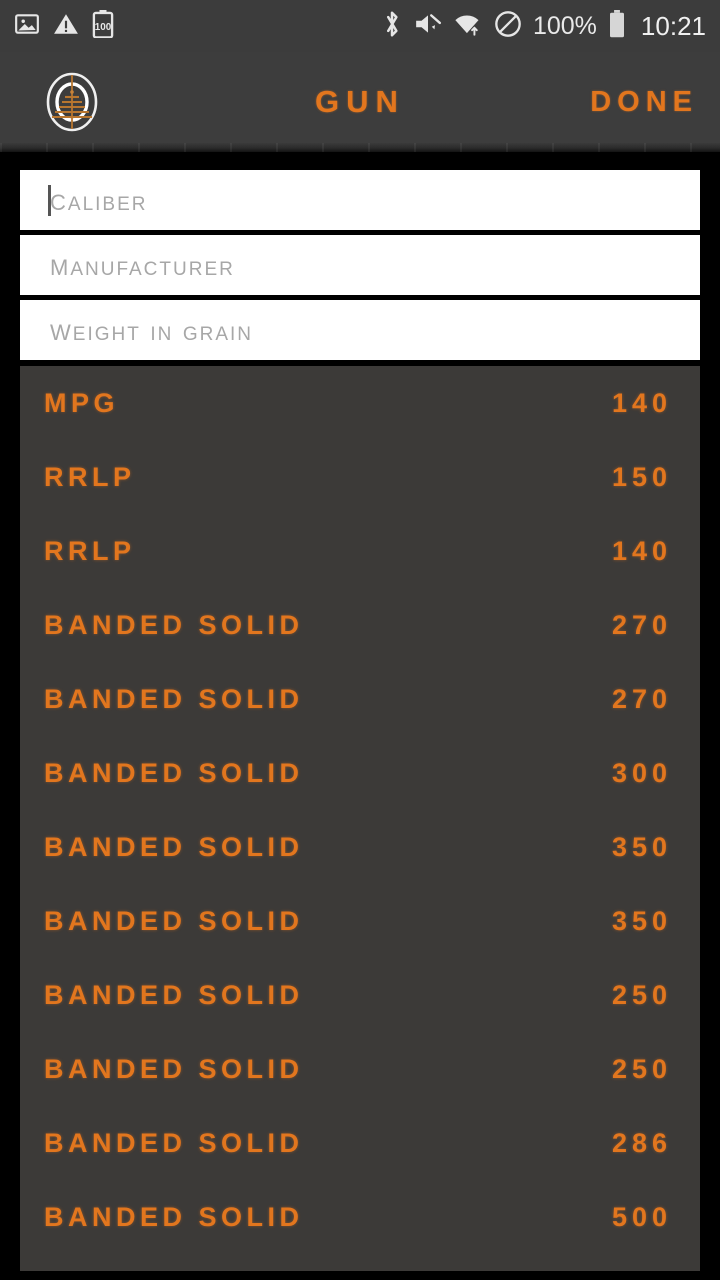 This screenshot has height=1280, width=720. Describe the element at coordinates (360, 265) in the screenshot. I see `manufacturer-input: Manufacturer` at that location.